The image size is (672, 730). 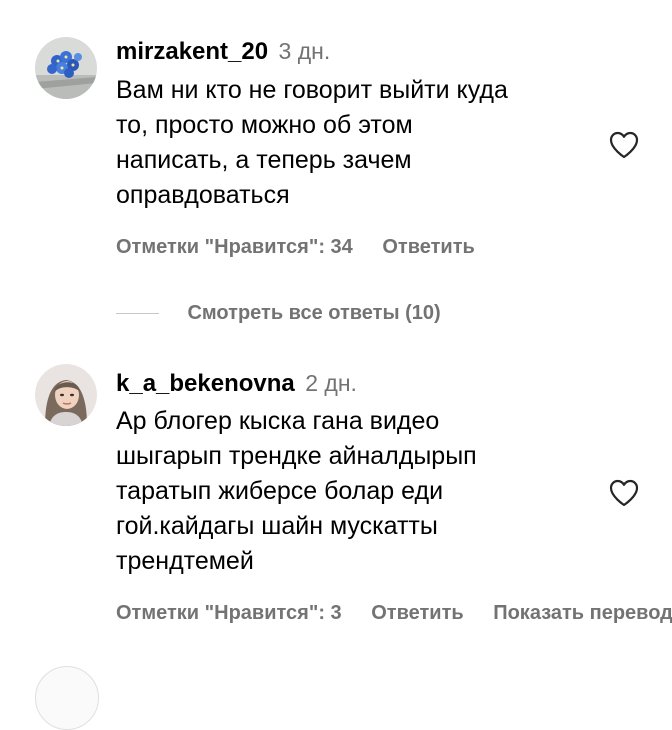 What do you see at coordinates (264, 125) in the screenshot?
I see `comment-text-line: то, просто можно об этом` at bounding box center [264, 125].